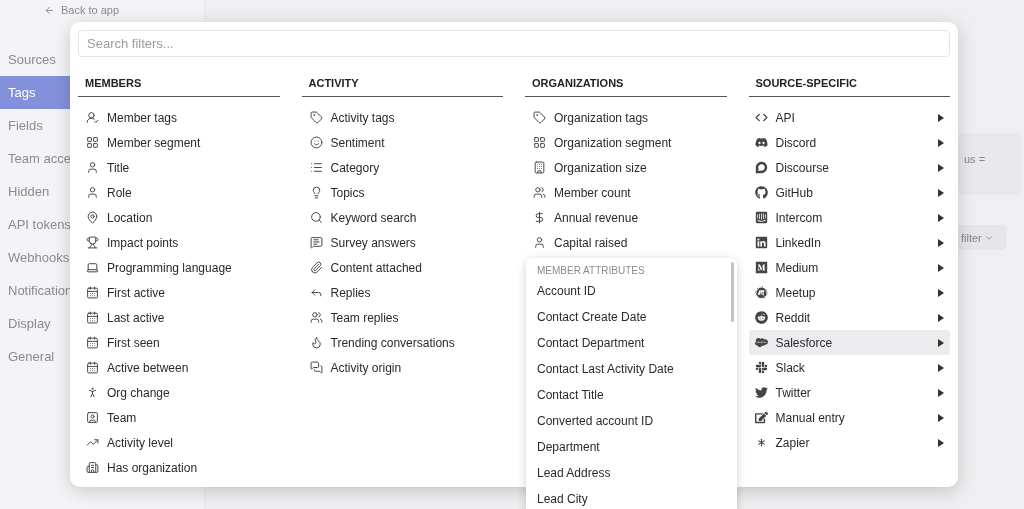 This screenshot has width=1024, height=509. Describe the element at coordinates (539, 117) in the screenshot. I see `tag-icon` at that location.